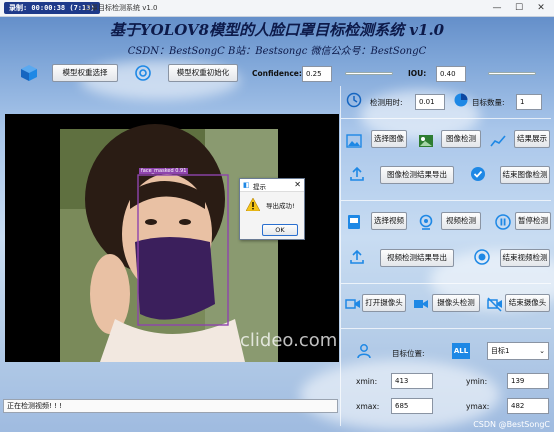 The image size is (554, 432). Describe the element at coordinates (417, 258) in the screenshot. I see `export-video-button: 视频检测结果导出` at that location.